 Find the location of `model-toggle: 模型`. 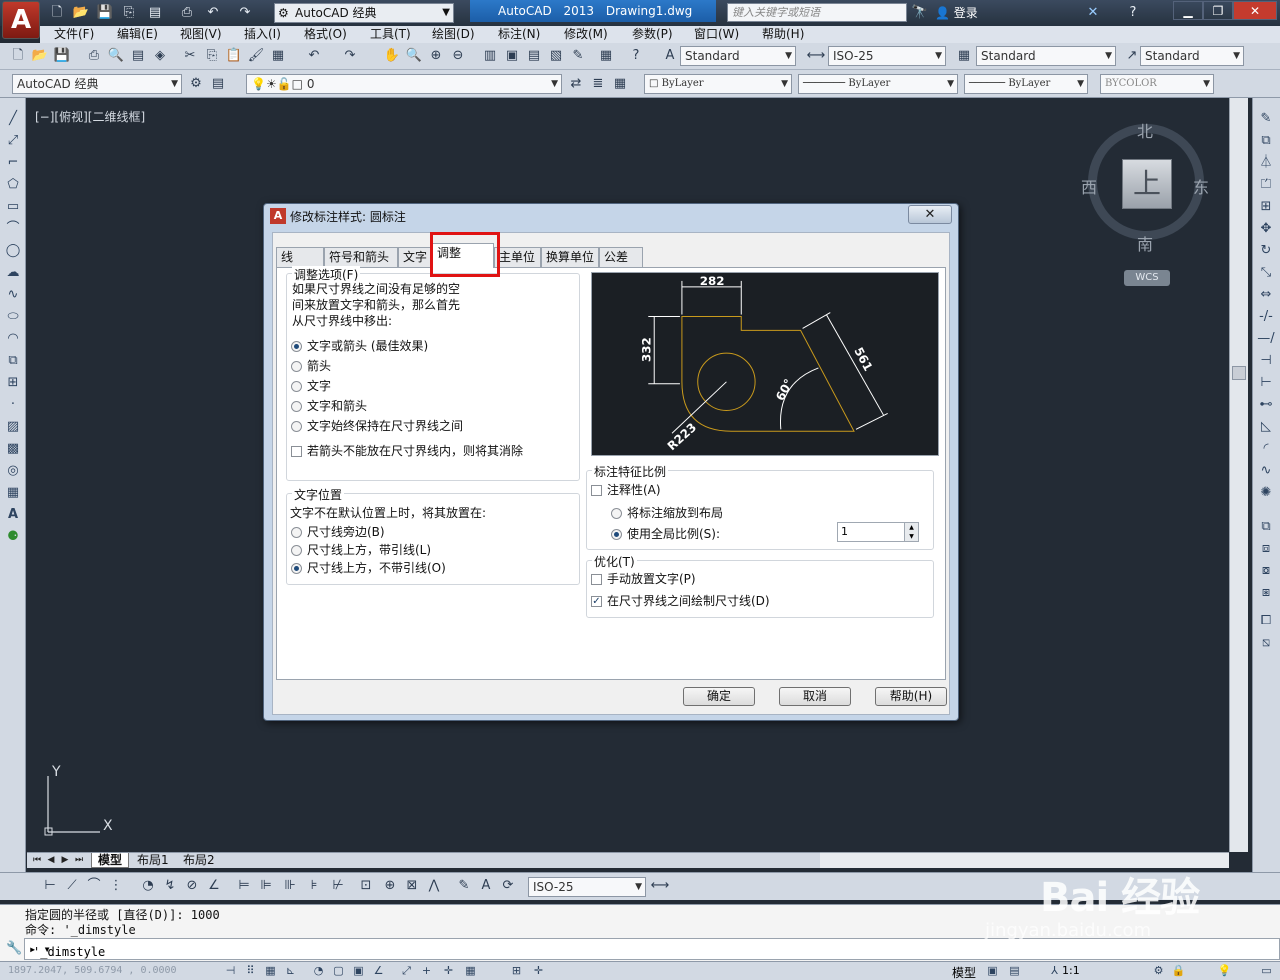

model-toggle: 模型 is located at coordinates (964, 972).